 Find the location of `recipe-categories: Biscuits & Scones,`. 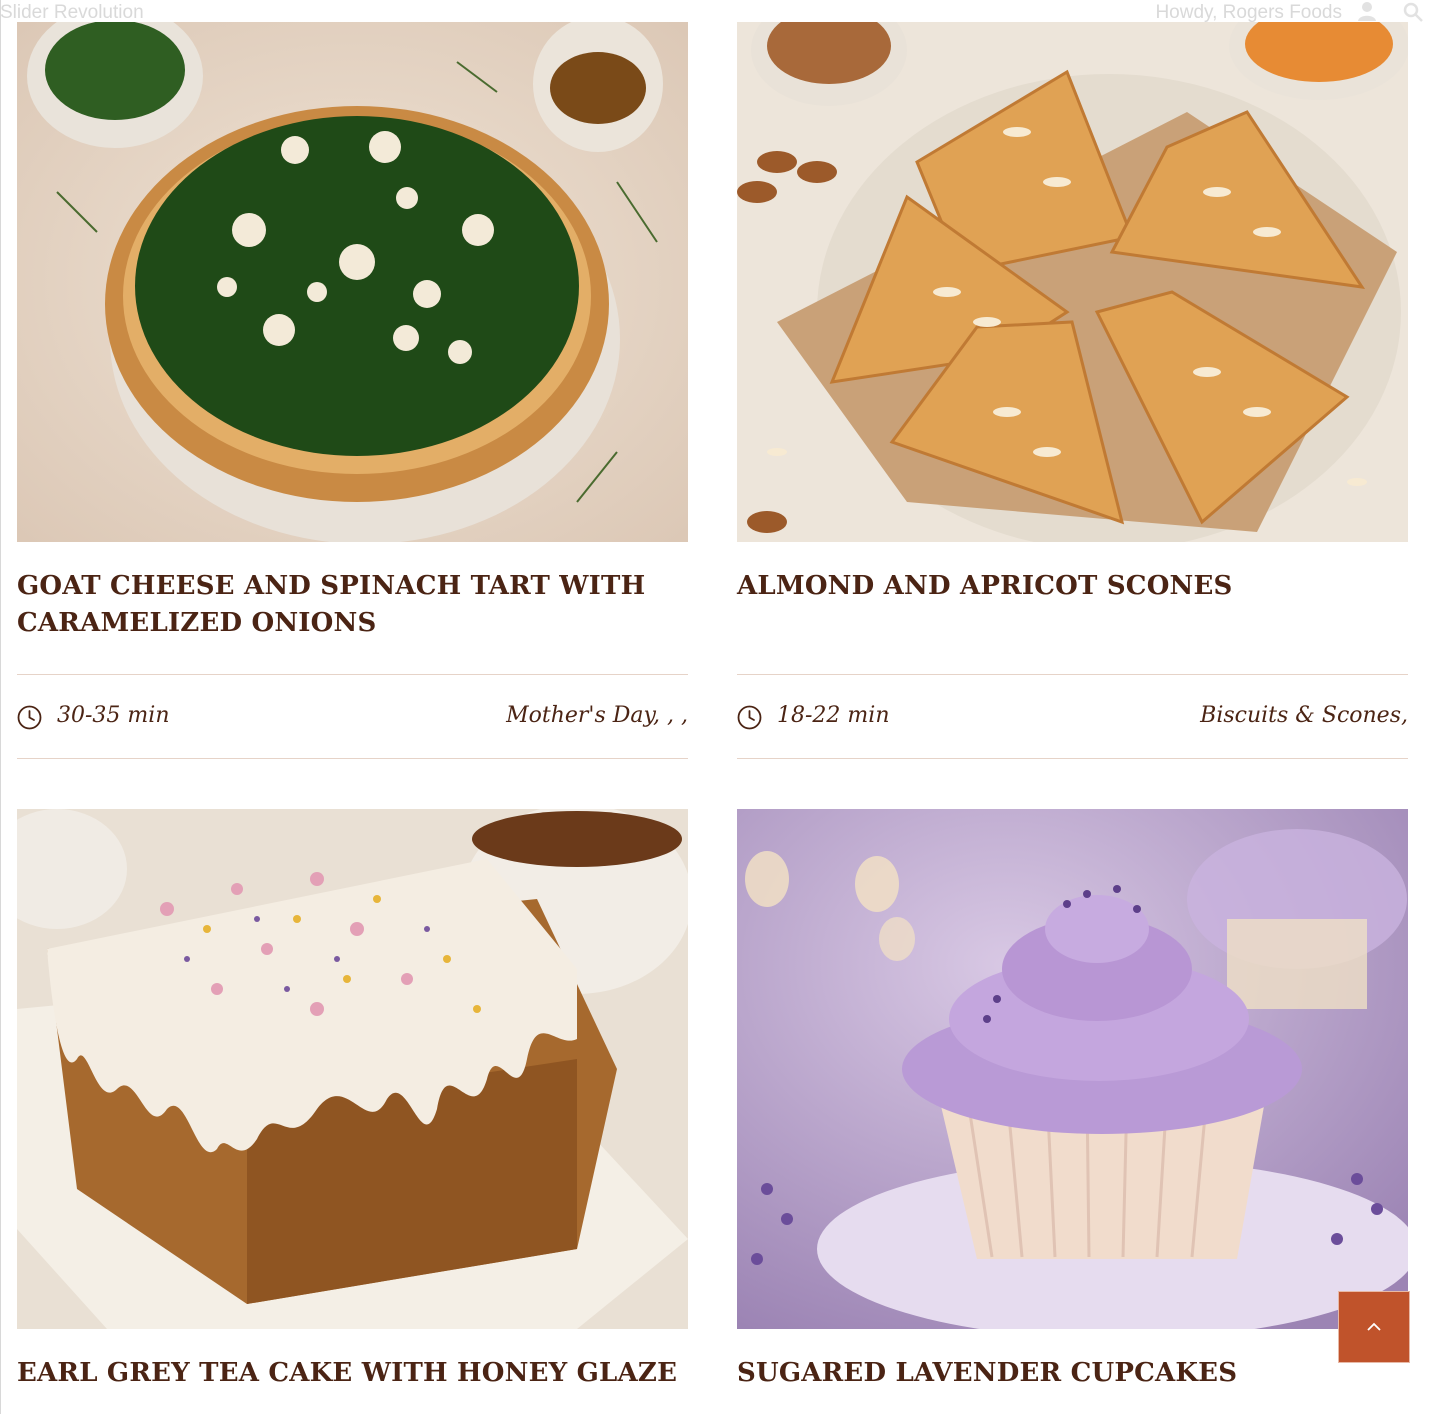

recipe-categories: Biscuits & Scones, is located at coordinates (1304, 715).